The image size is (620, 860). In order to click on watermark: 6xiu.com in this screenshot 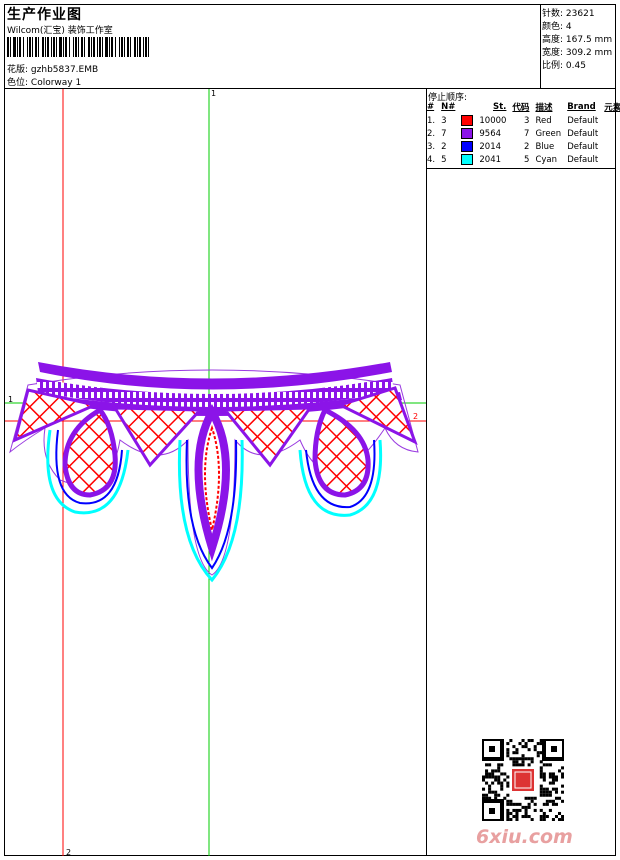, I will do `click(524, 837)`.